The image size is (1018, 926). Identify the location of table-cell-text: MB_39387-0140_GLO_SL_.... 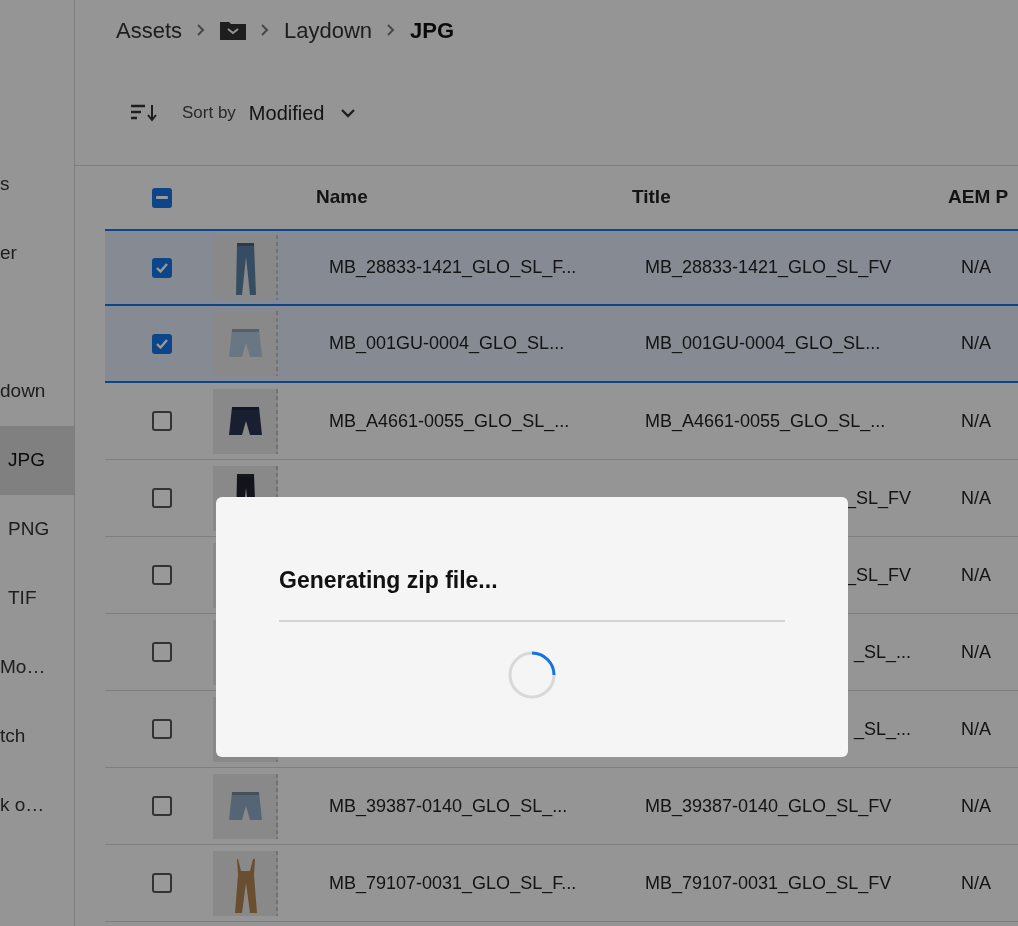
(449, 806).